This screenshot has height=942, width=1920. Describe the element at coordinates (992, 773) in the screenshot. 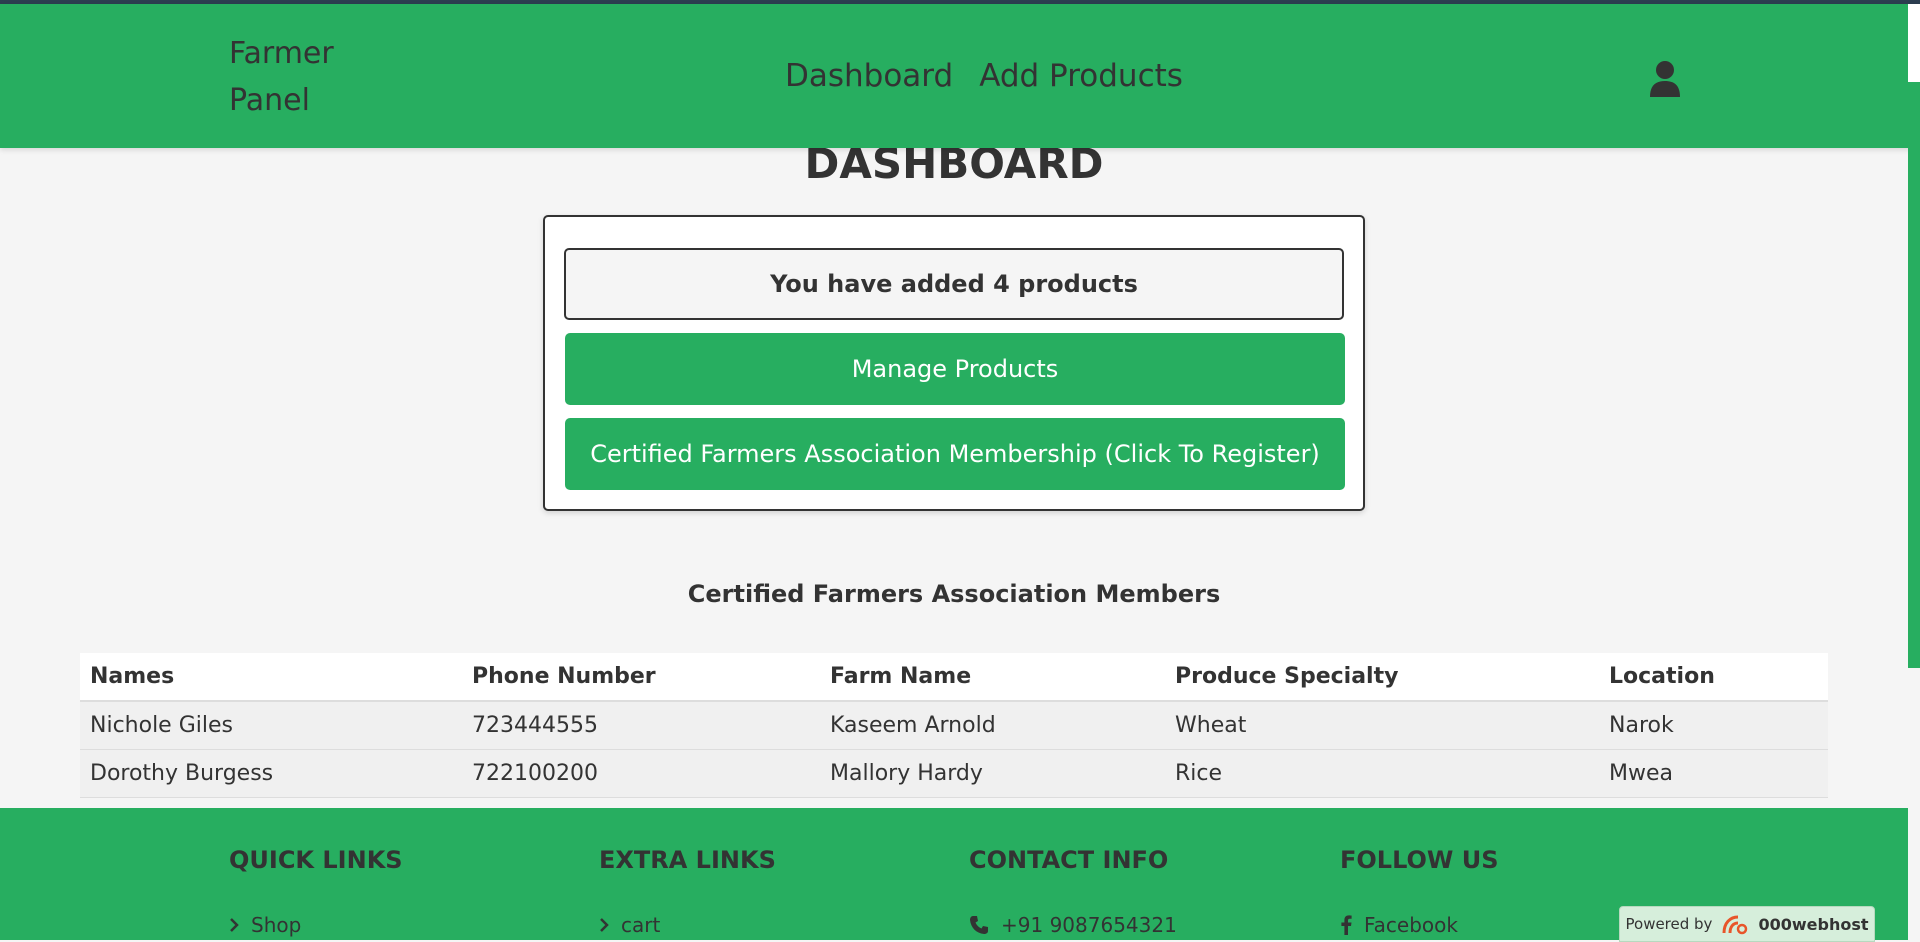

I see `cell-farm: Mallory Hardy` at that location.